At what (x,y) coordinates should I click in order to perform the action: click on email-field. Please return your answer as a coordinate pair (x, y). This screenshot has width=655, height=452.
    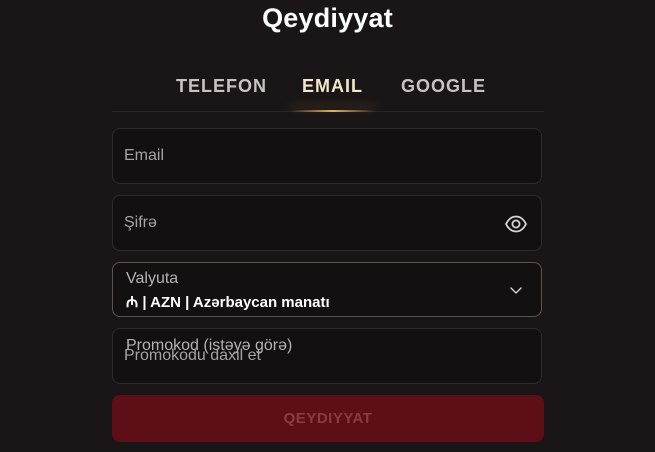
    Looking at the image, I should click on (314, 156).